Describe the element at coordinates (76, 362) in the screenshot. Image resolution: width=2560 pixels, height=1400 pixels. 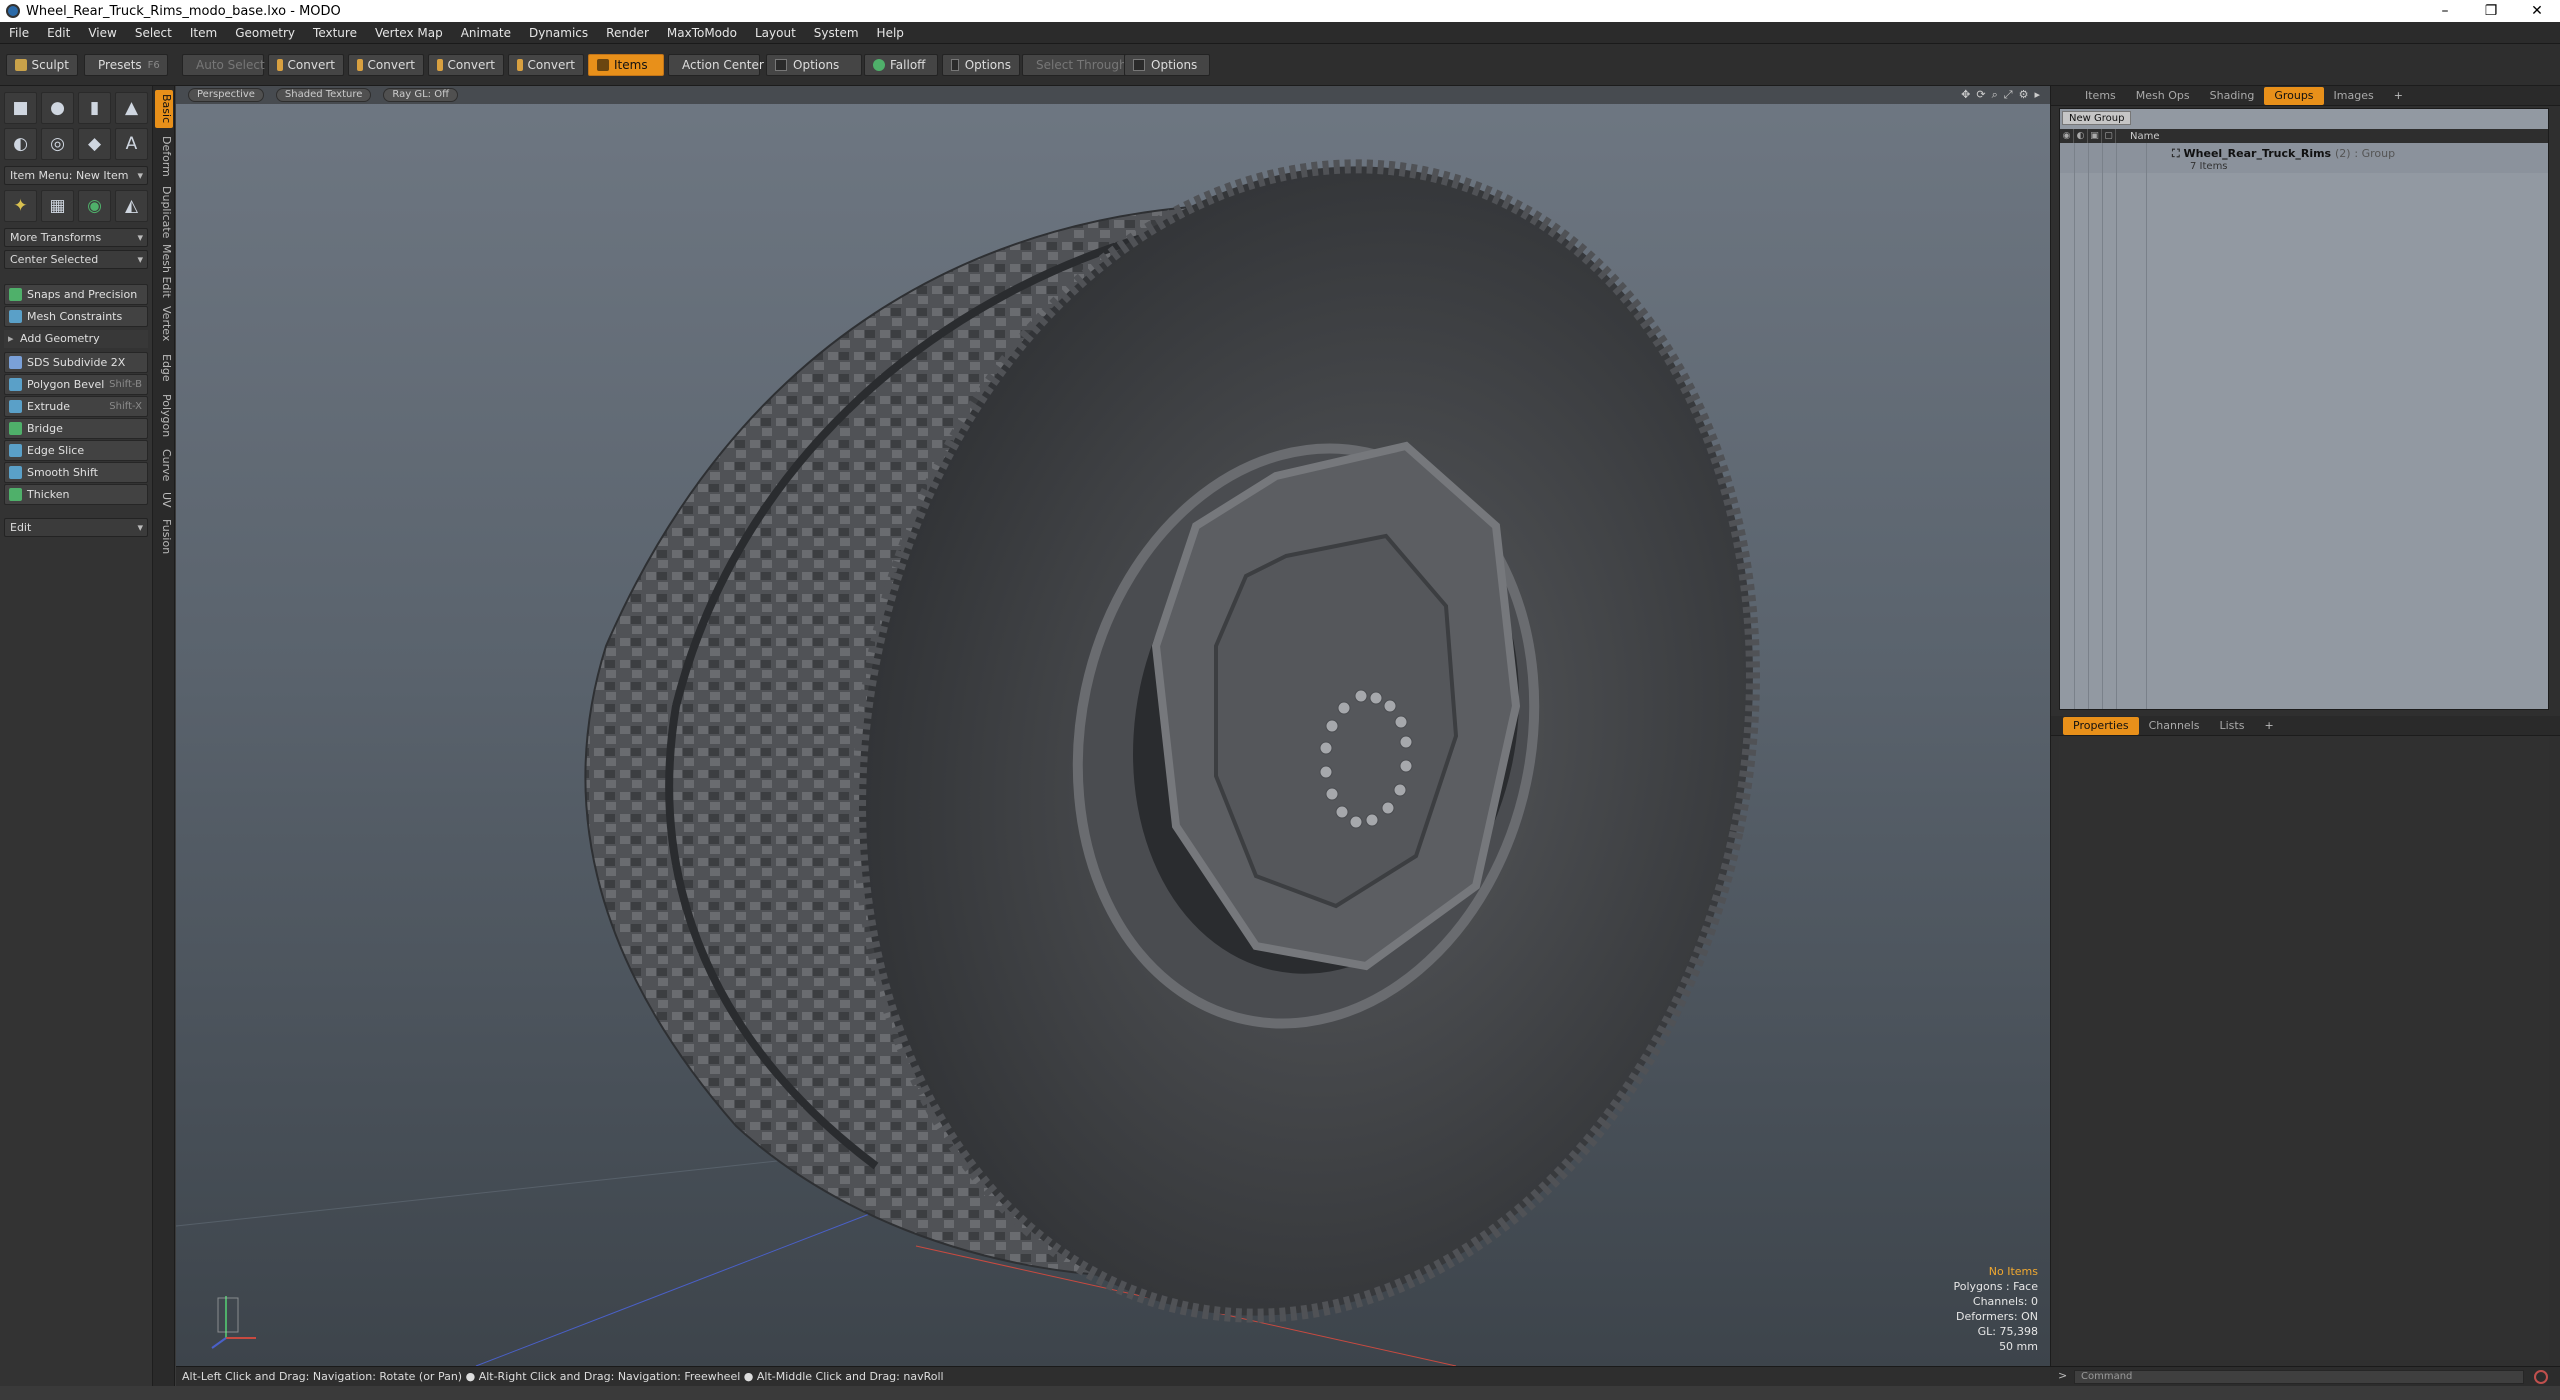
I see `sds-subdivide-button: SDS Subdivide 2X` at that location.